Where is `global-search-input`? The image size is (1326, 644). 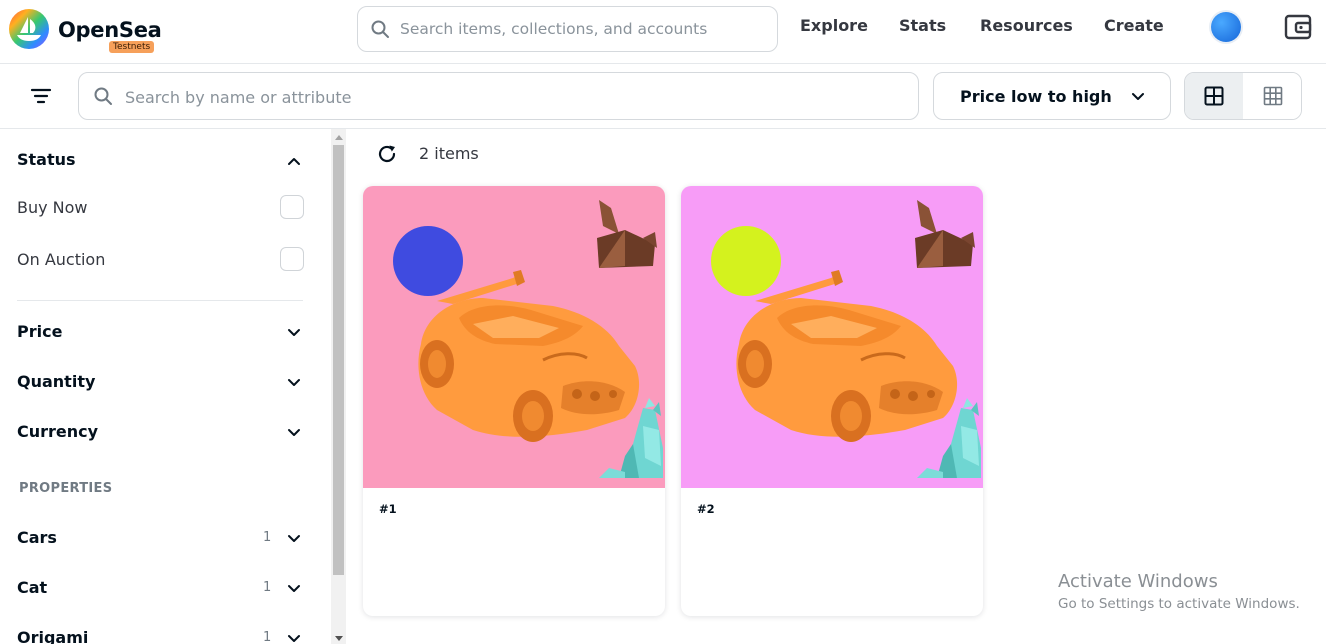 global-search-input is located at coordinates (585, 29).